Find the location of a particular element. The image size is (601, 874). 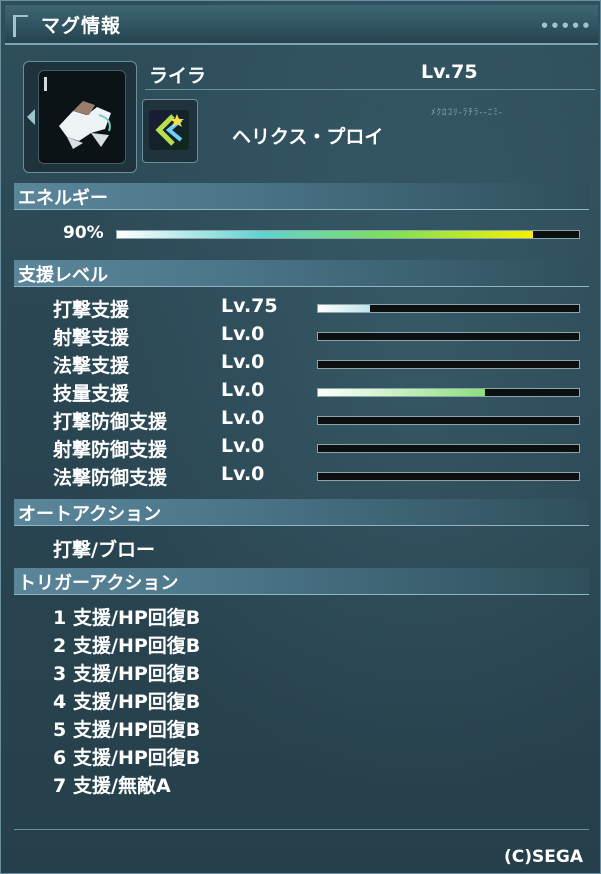

support-label: 射撃支援 is located at coordinates (91, 338).